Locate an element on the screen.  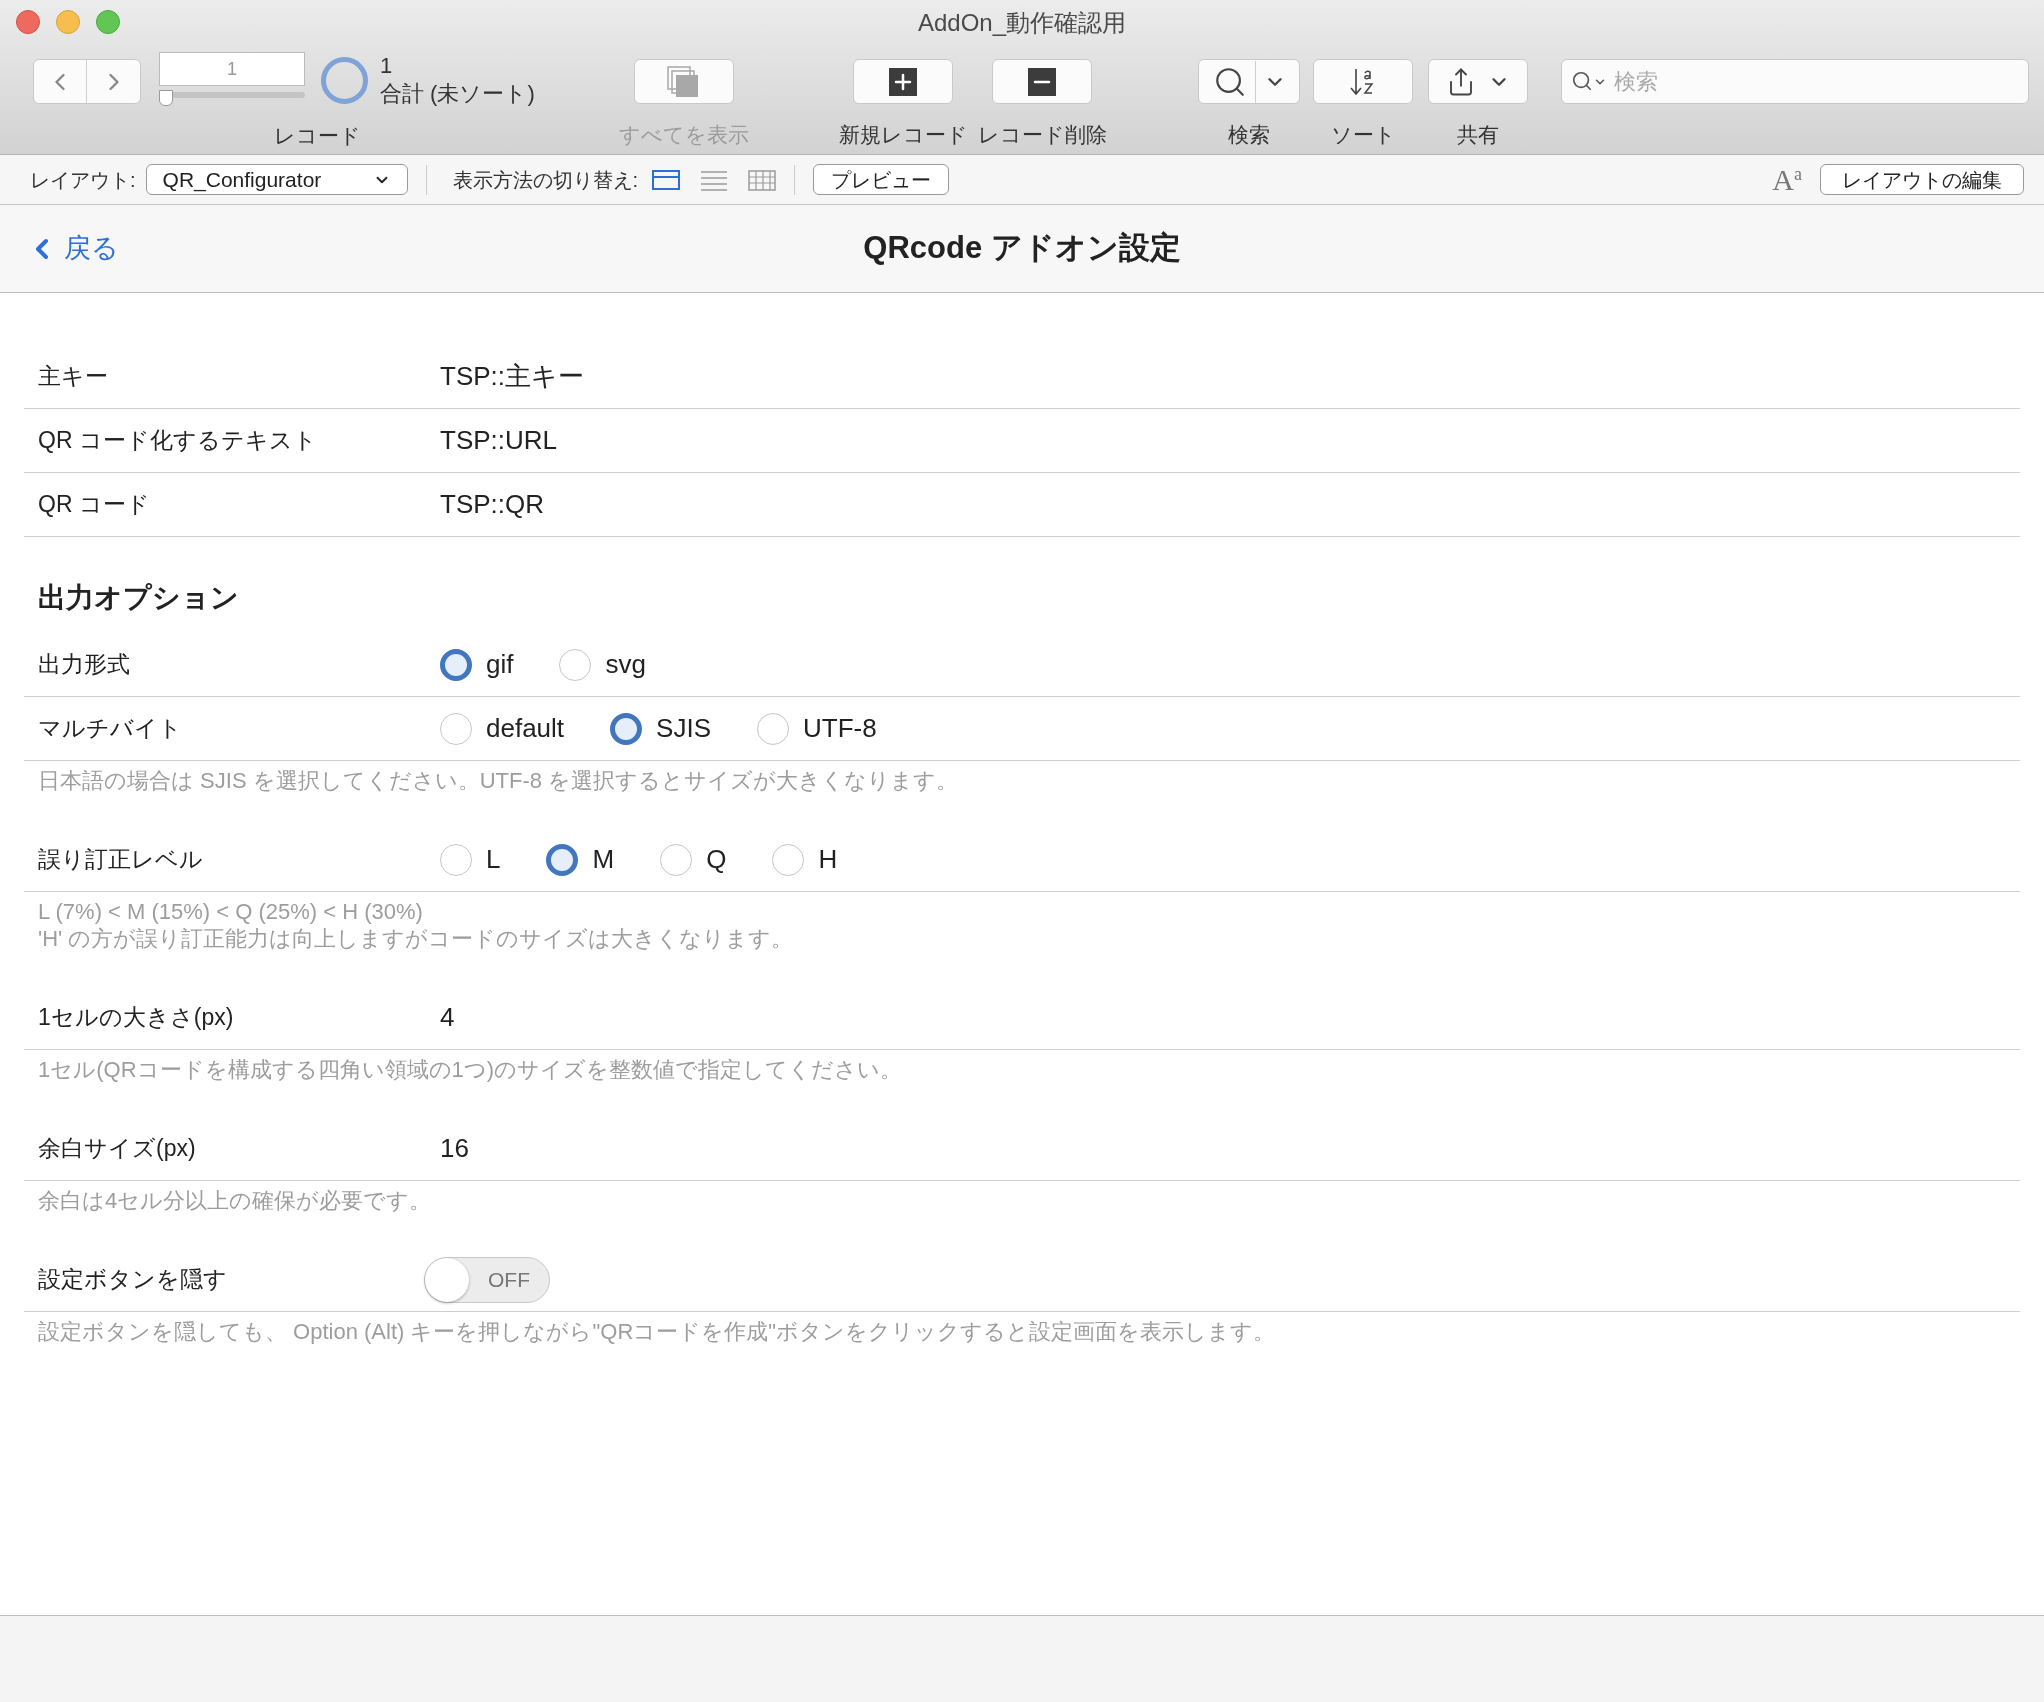
preview-button: プレビュー is located at coordinates (881, 179).